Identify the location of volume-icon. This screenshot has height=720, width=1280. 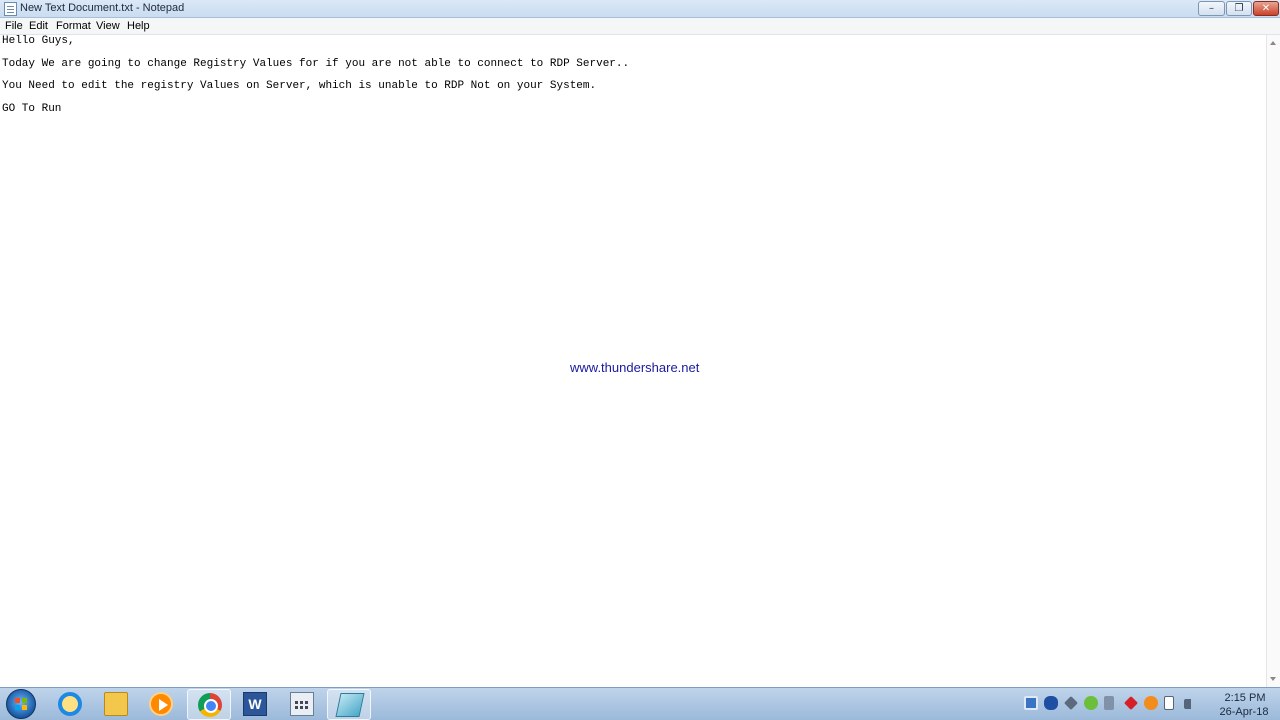
(1109, 703).